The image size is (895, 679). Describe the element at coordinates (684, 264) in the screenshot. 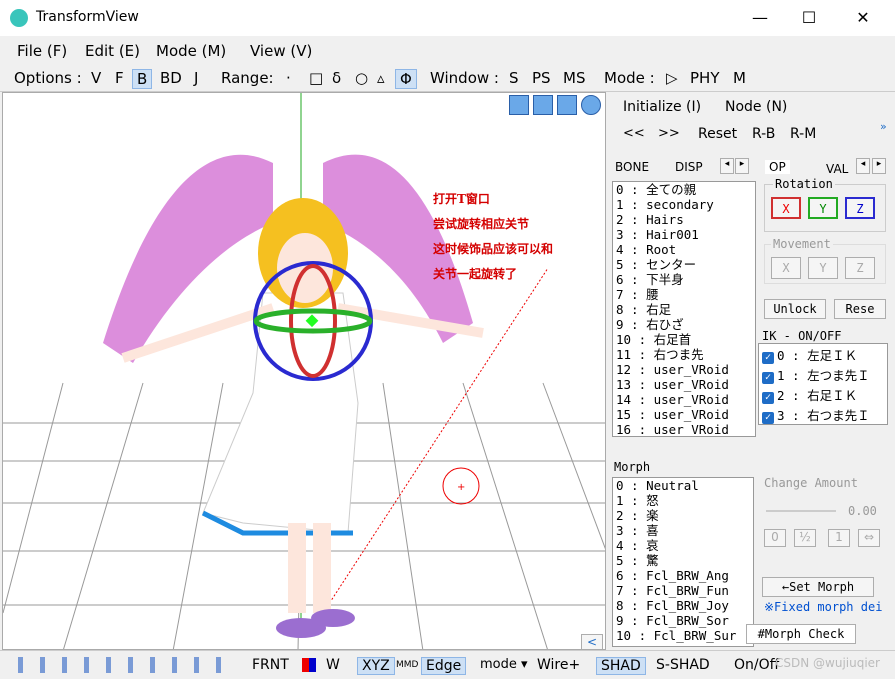

I see `bone-list-item: 5 : センター` at that location.